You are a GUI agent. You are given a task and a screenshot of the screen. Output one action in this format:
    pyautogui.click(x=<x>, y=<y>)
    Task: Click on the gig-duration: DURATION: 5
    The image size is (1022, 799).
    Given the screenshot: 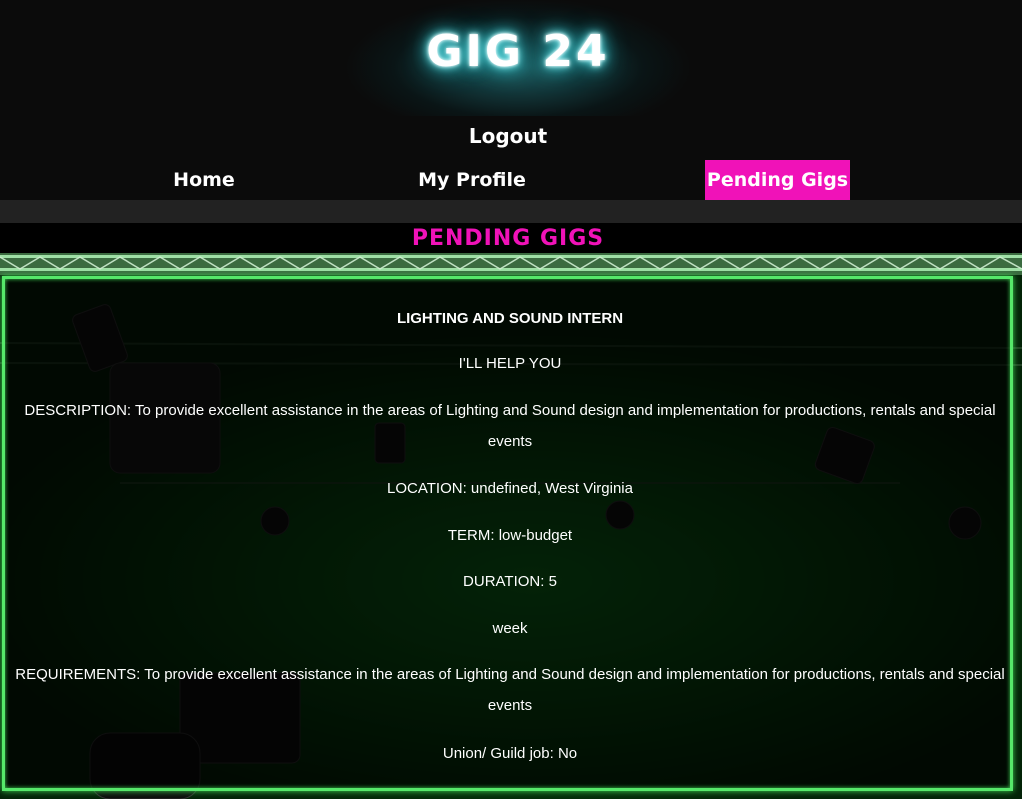 What is the action you would take?
    pyautogui.click(x=510, y=581)
    